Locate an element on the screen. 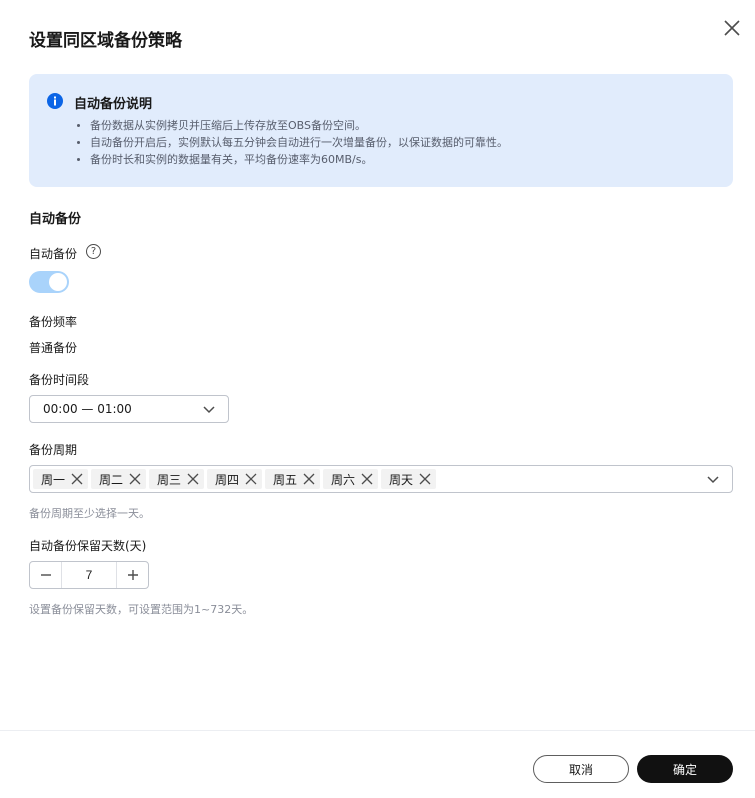  info-icon is located at coordinates (55, 101).